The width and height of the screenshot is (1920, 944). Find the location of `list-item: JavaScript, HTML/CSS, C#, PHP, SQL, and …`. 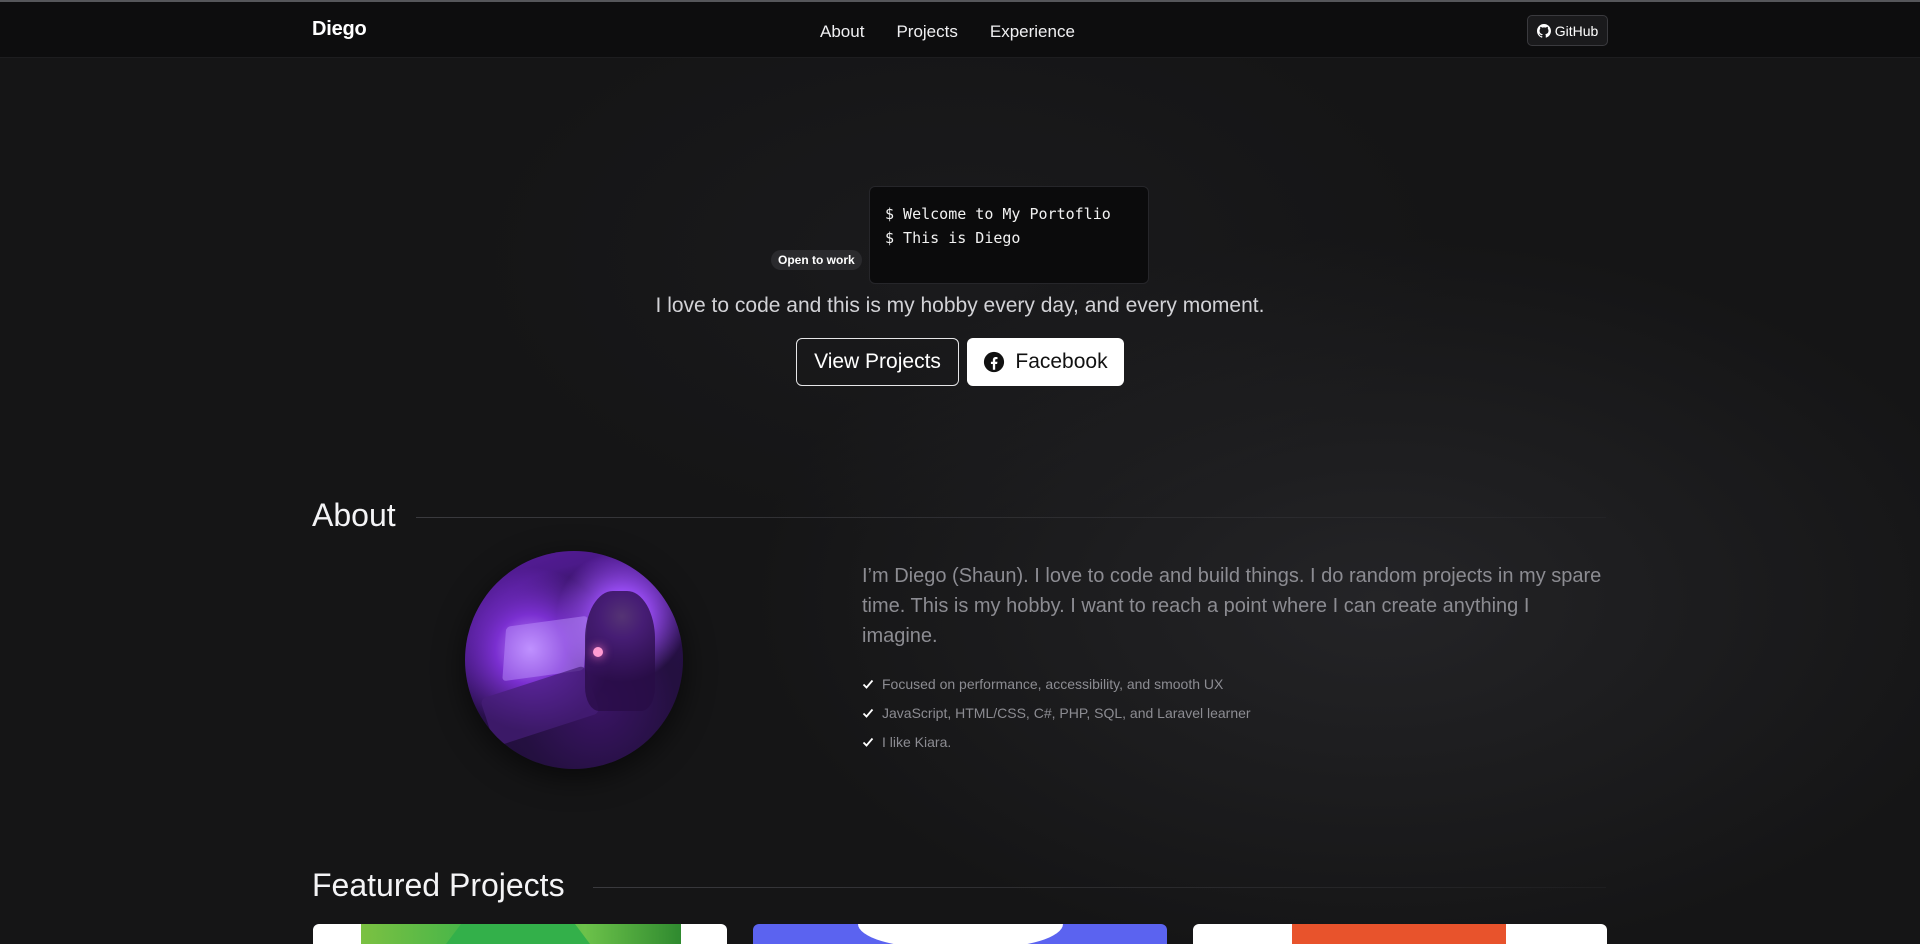

list-item: JavaScript, HTML/CSS, C#, PHP, SQL, and … is located at coordinates (1056, 712).